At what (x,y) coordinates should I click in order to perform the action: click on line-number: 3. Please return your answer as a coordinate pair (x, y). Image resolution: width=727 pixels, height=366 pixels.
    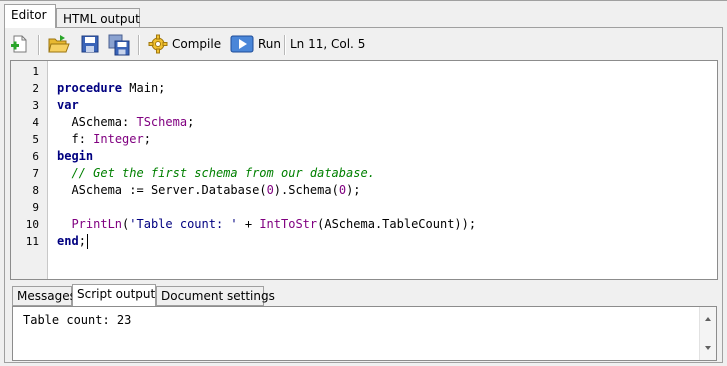
    Looking at the image, I should click on (35, 105).